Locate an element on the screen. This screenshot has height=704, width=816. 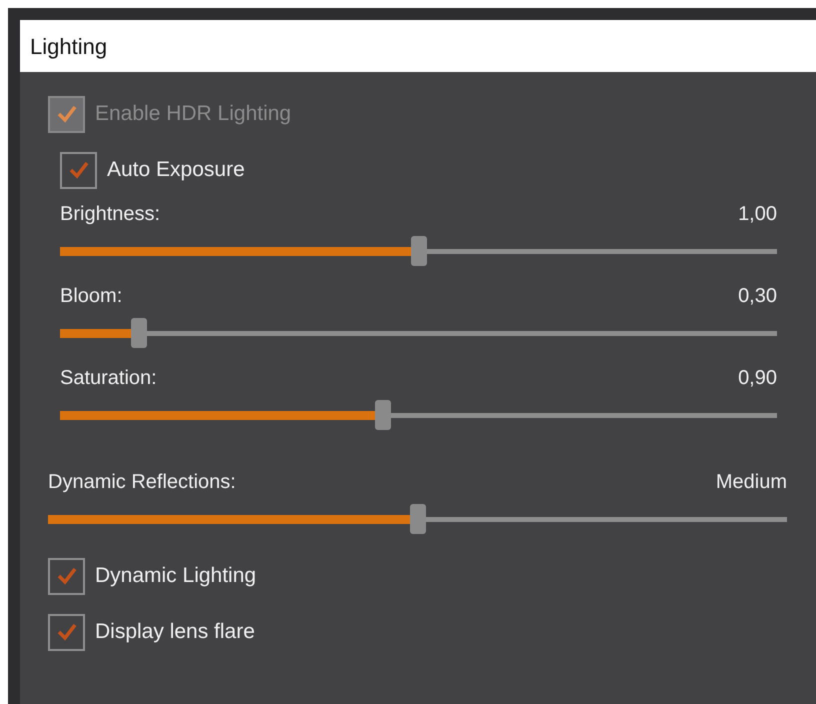
slider-label: Bloom: is located at coordinates (91, 296).